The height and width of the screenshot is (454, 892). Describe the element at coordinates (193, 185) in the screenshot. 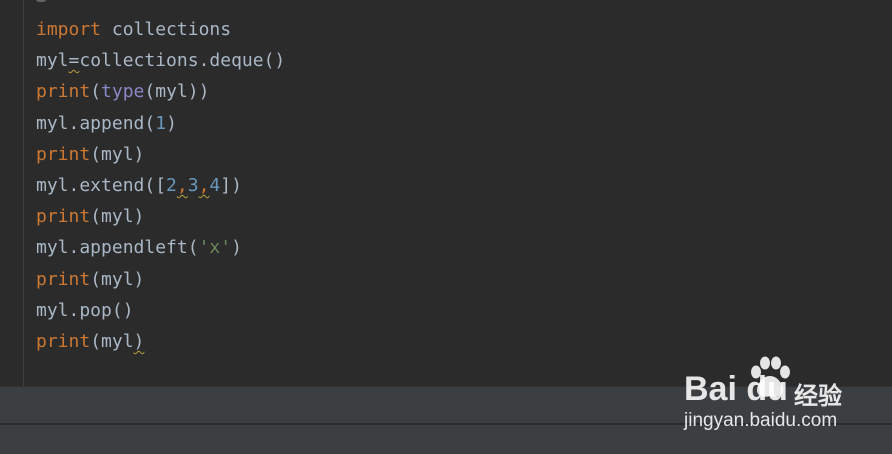

I see `code-token: 3` at that location.